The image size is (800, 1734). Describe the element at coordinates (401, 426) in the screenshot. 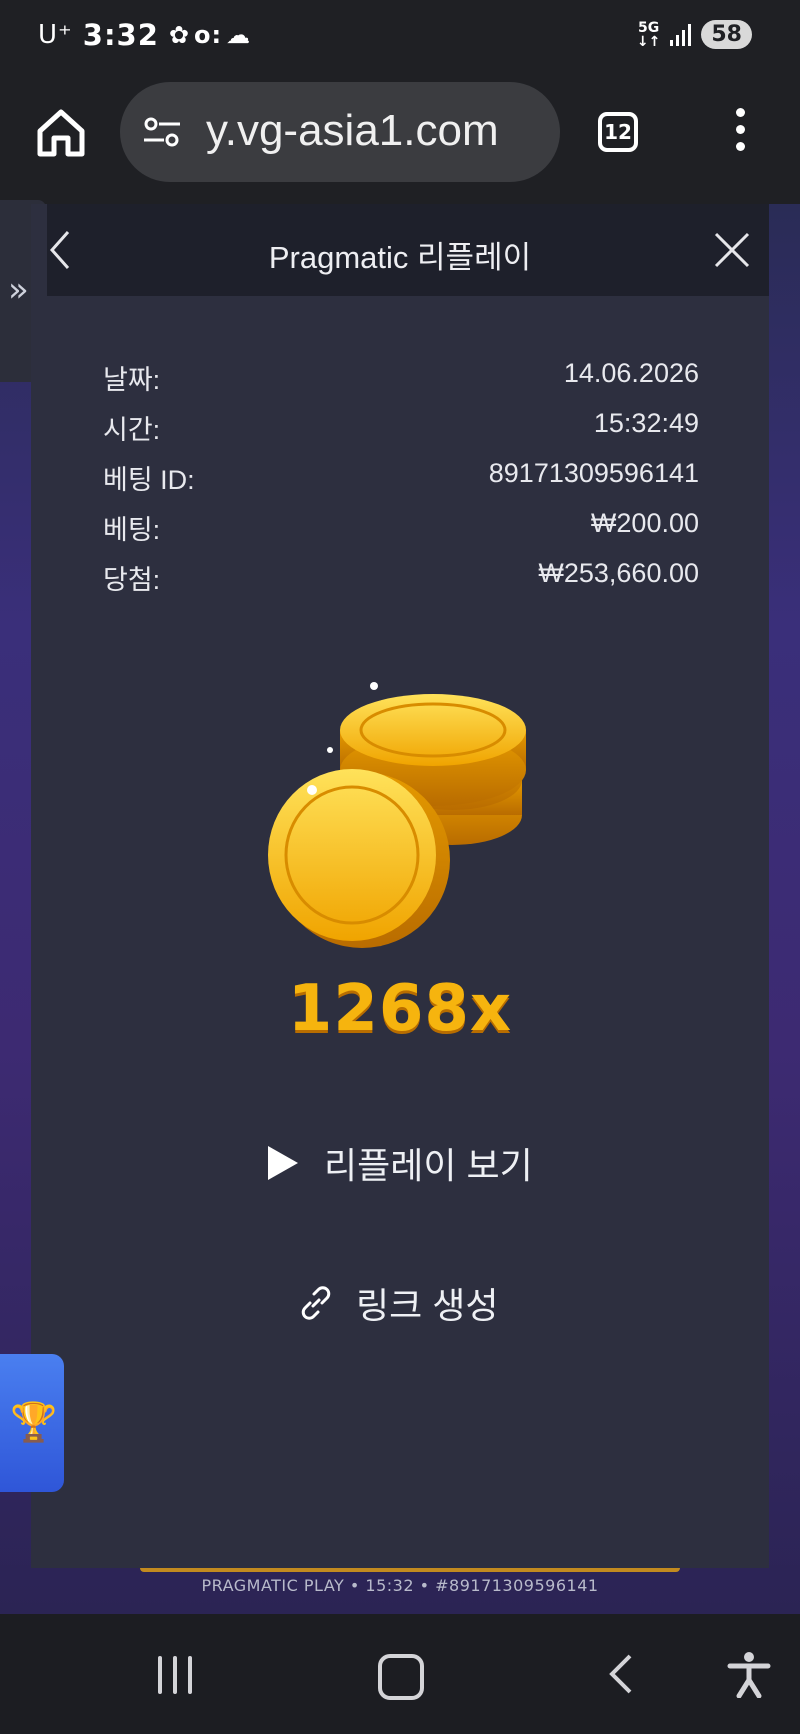

I see `info-row-time: 시간: 15:32:49` at that location.